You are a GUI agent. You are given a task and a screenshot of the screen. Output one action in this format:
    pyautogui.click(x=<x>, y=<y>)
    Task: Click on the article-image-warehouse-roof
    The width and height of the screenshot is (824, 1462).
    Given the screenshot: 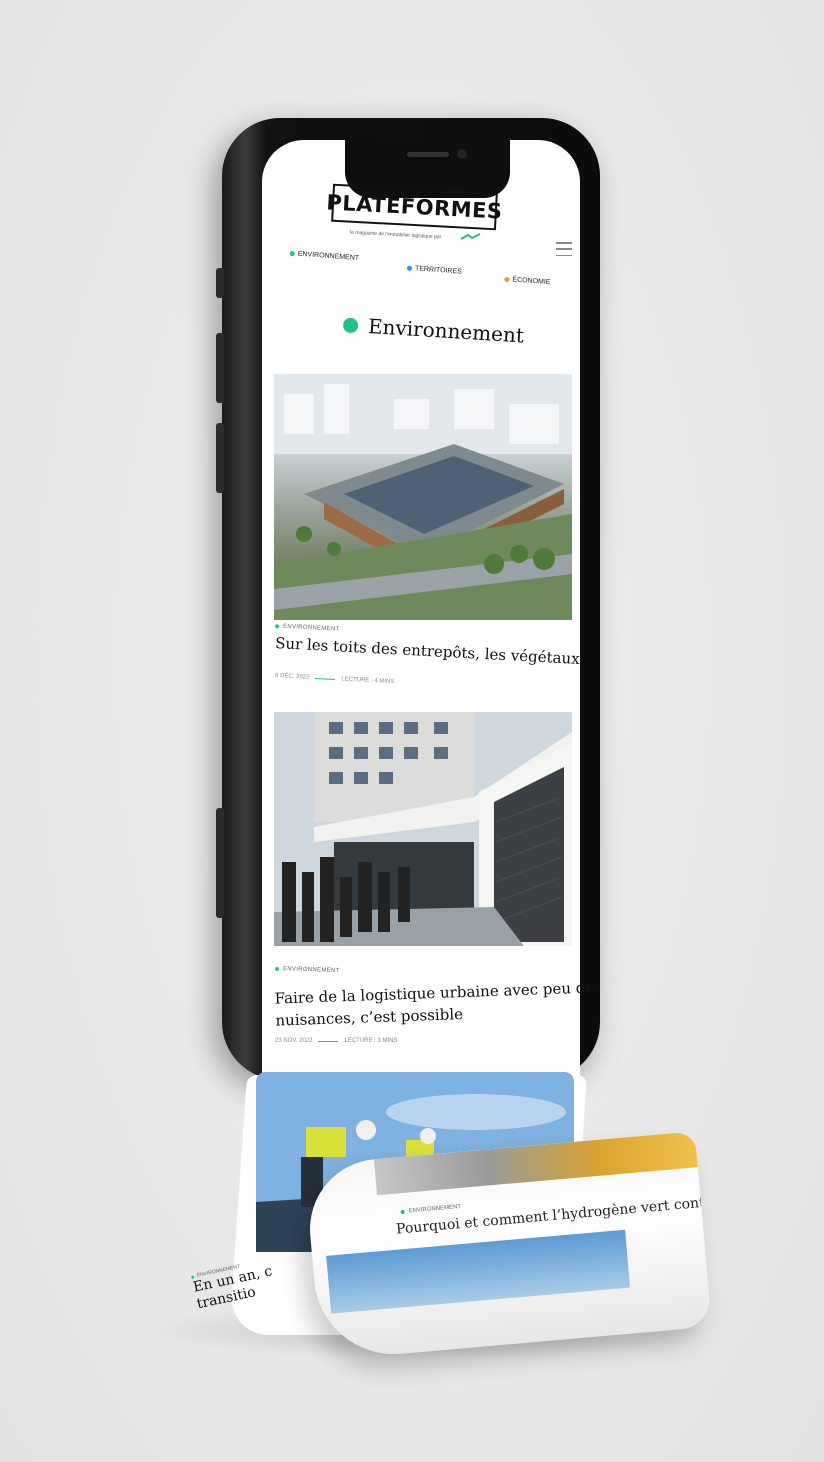 What is the action you would take?
    pyautogui.click(x=423, y=497)
    